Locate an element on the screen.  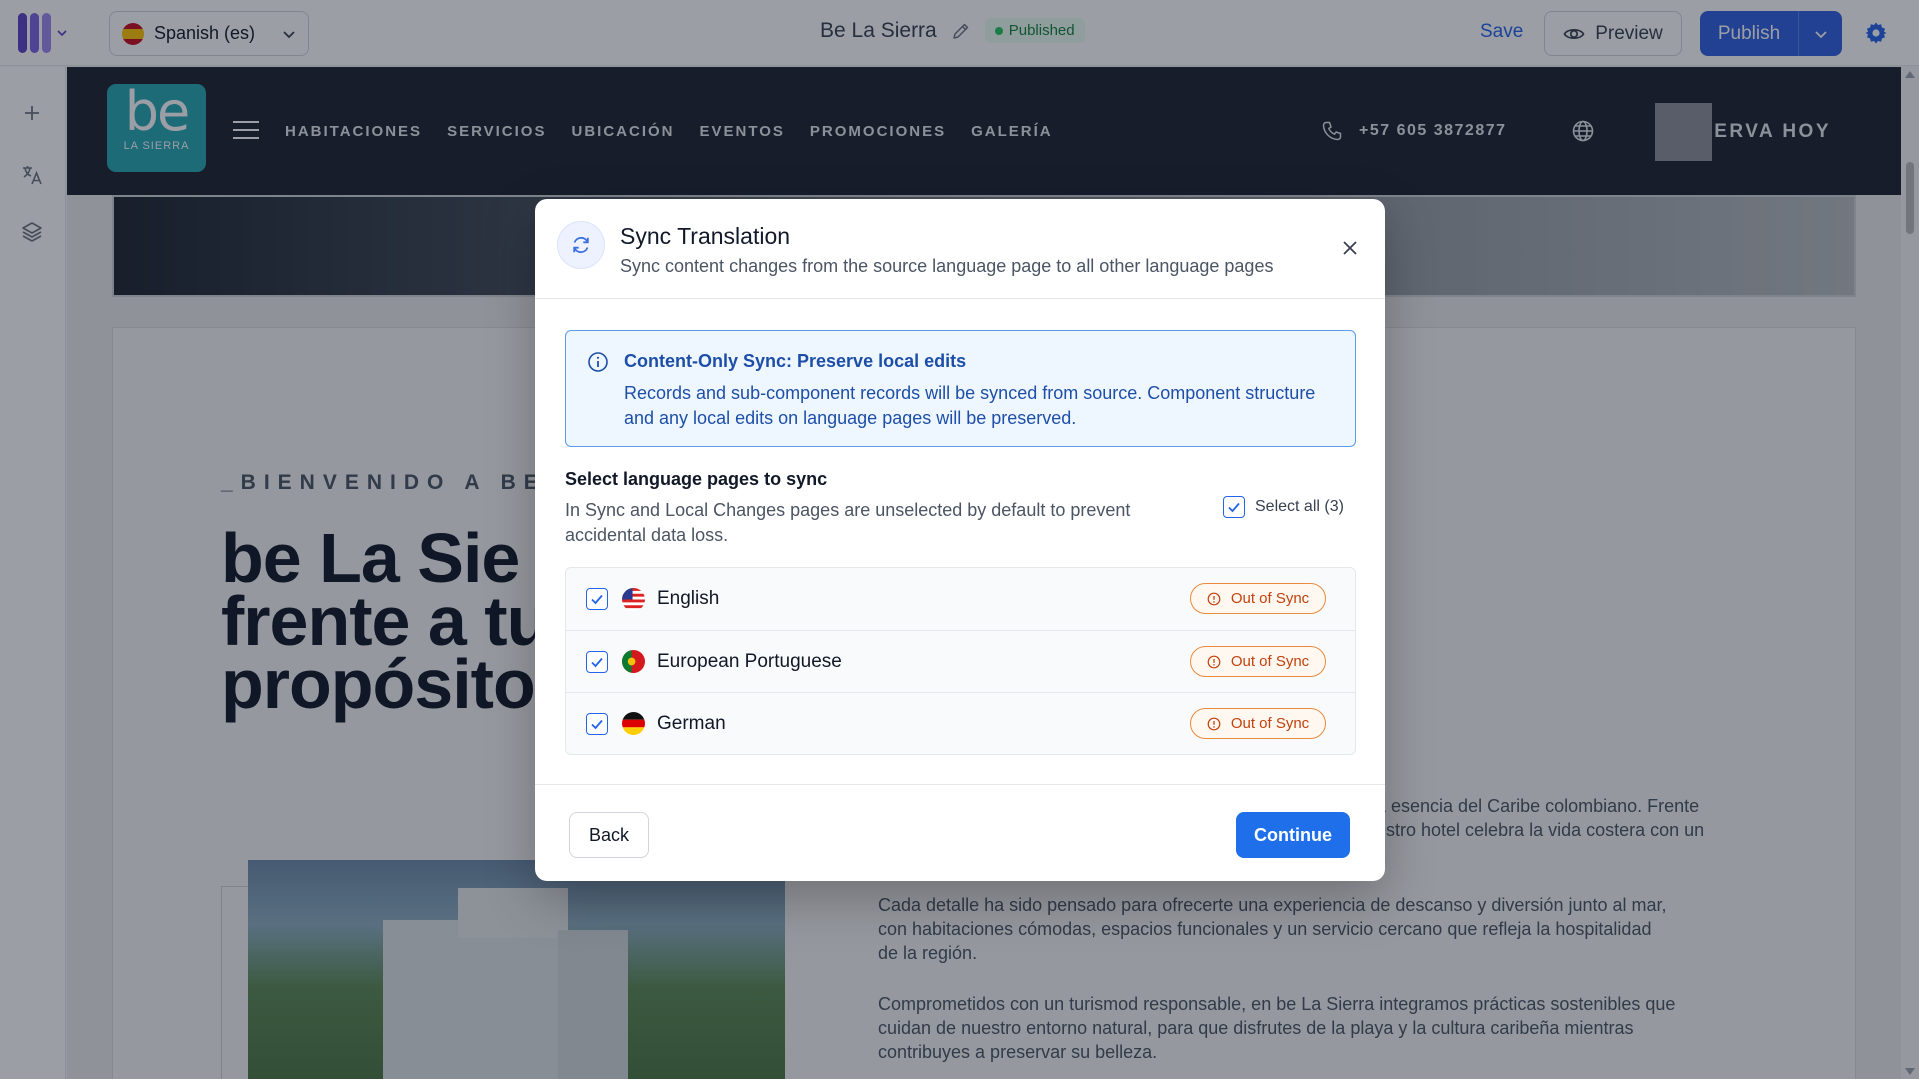
language-name: German is located at coordinates (691, 723).